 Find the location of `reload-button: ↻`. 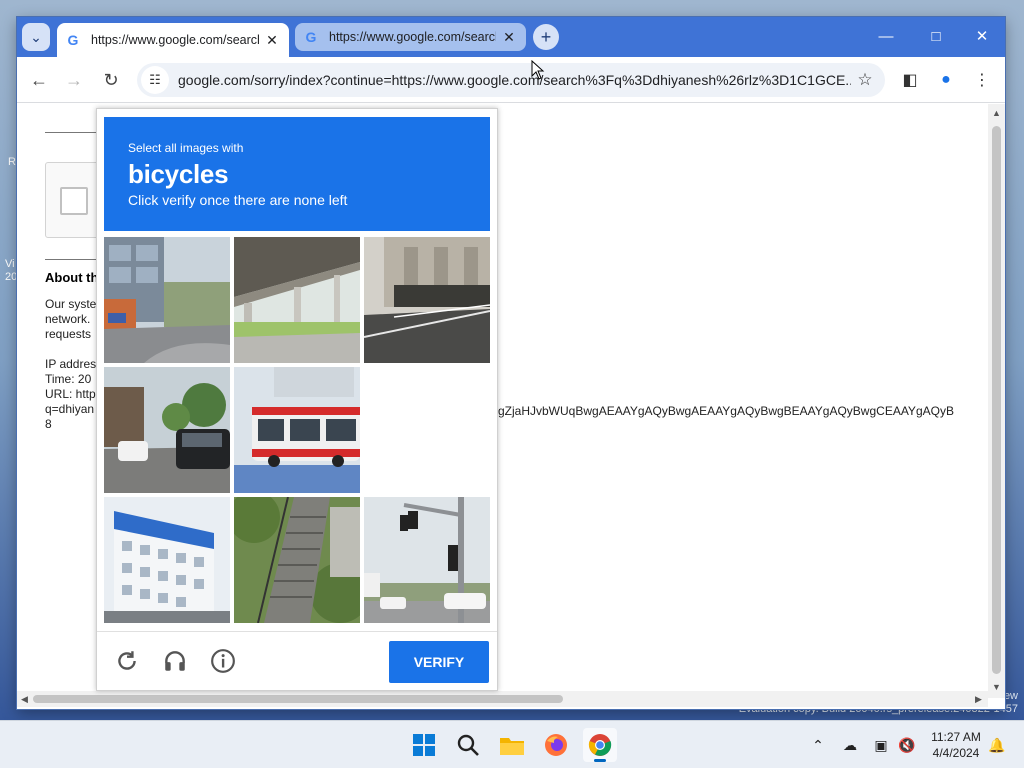

reload-button: ↻ is located at coordinates (111, 80).